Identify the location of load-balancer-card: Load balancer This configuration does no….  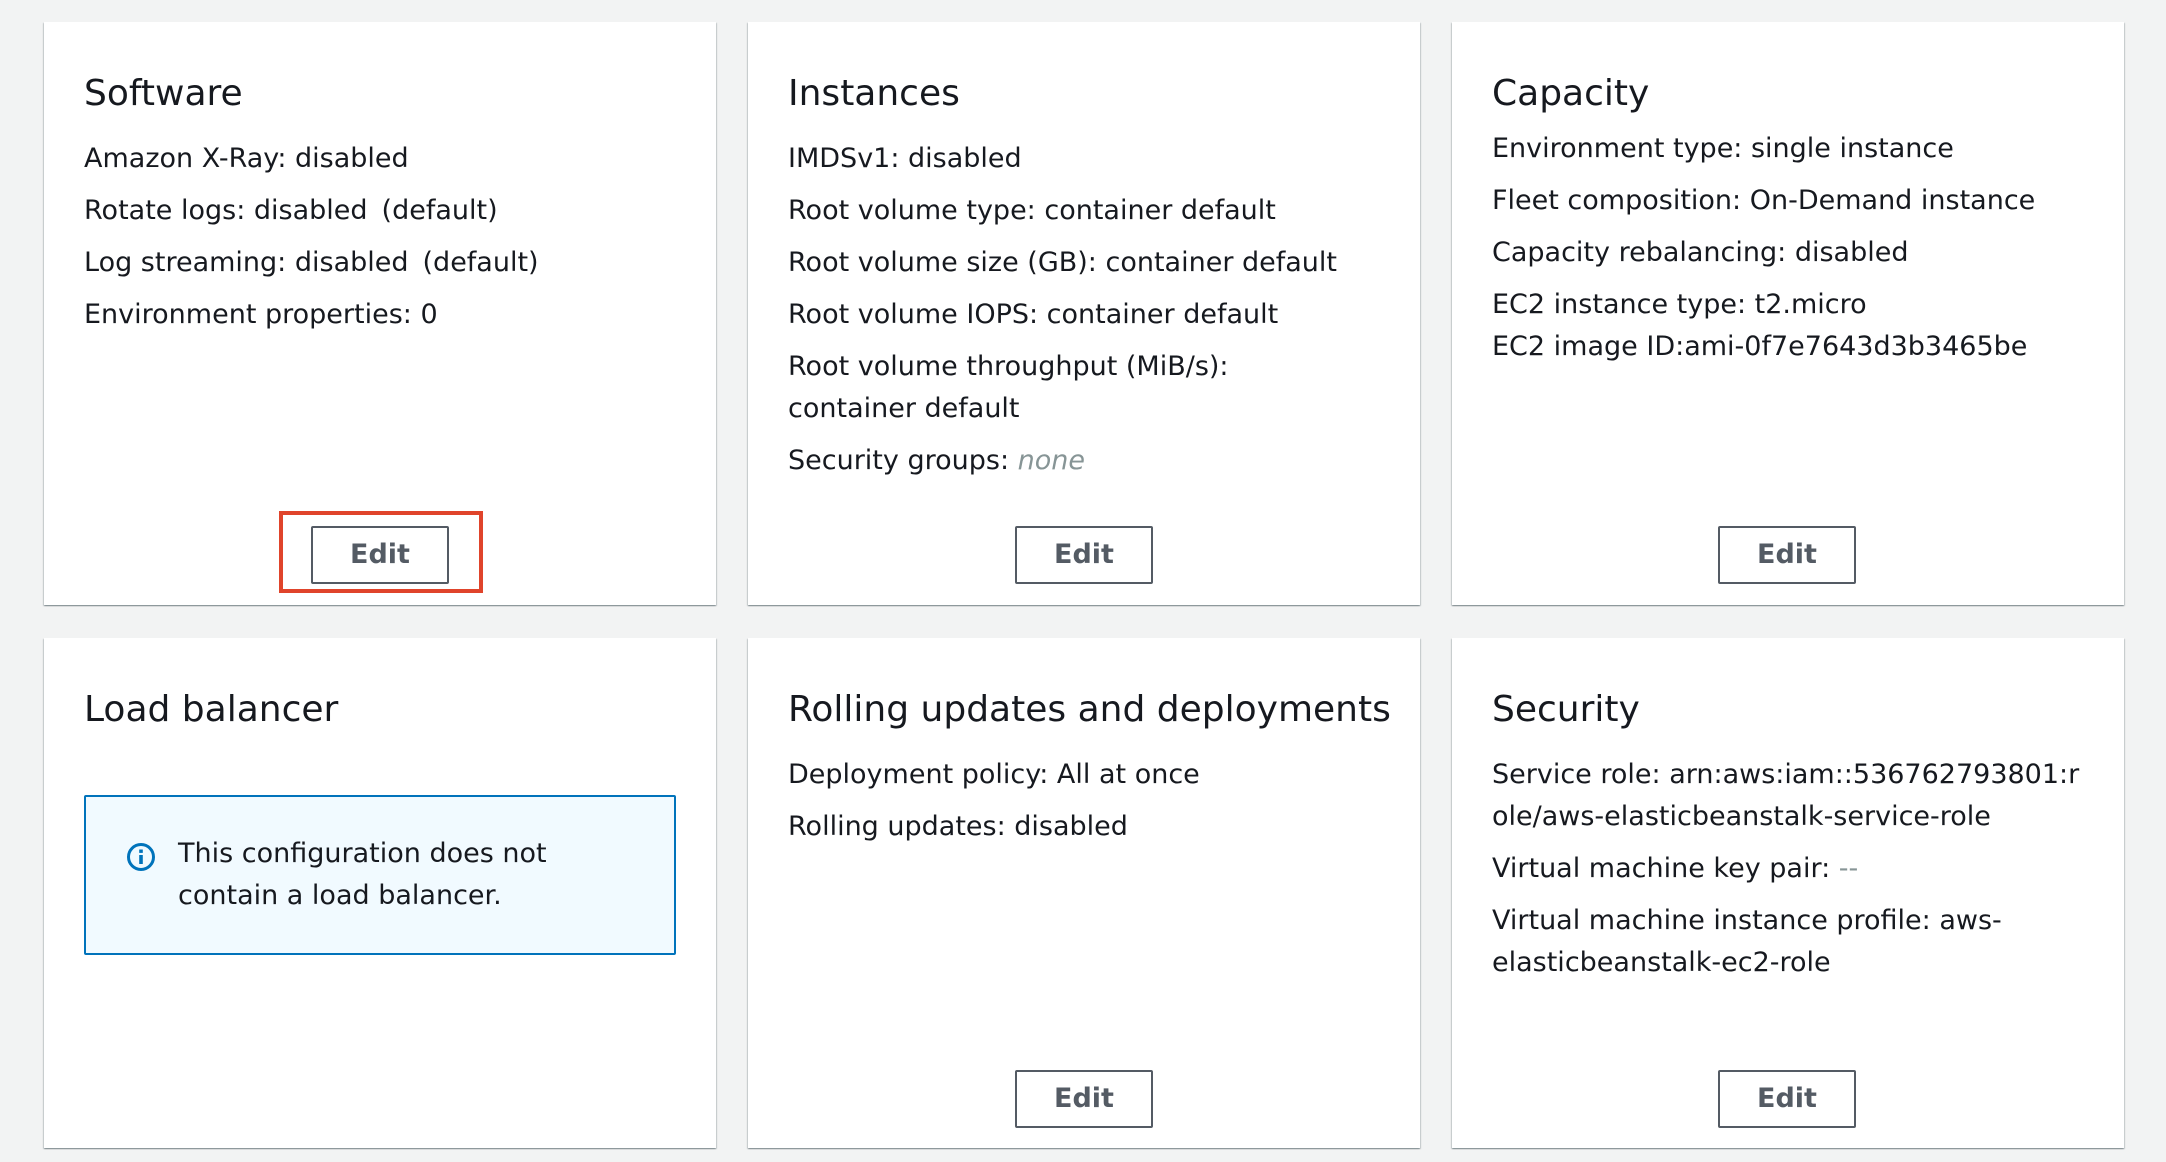
(380, 893).